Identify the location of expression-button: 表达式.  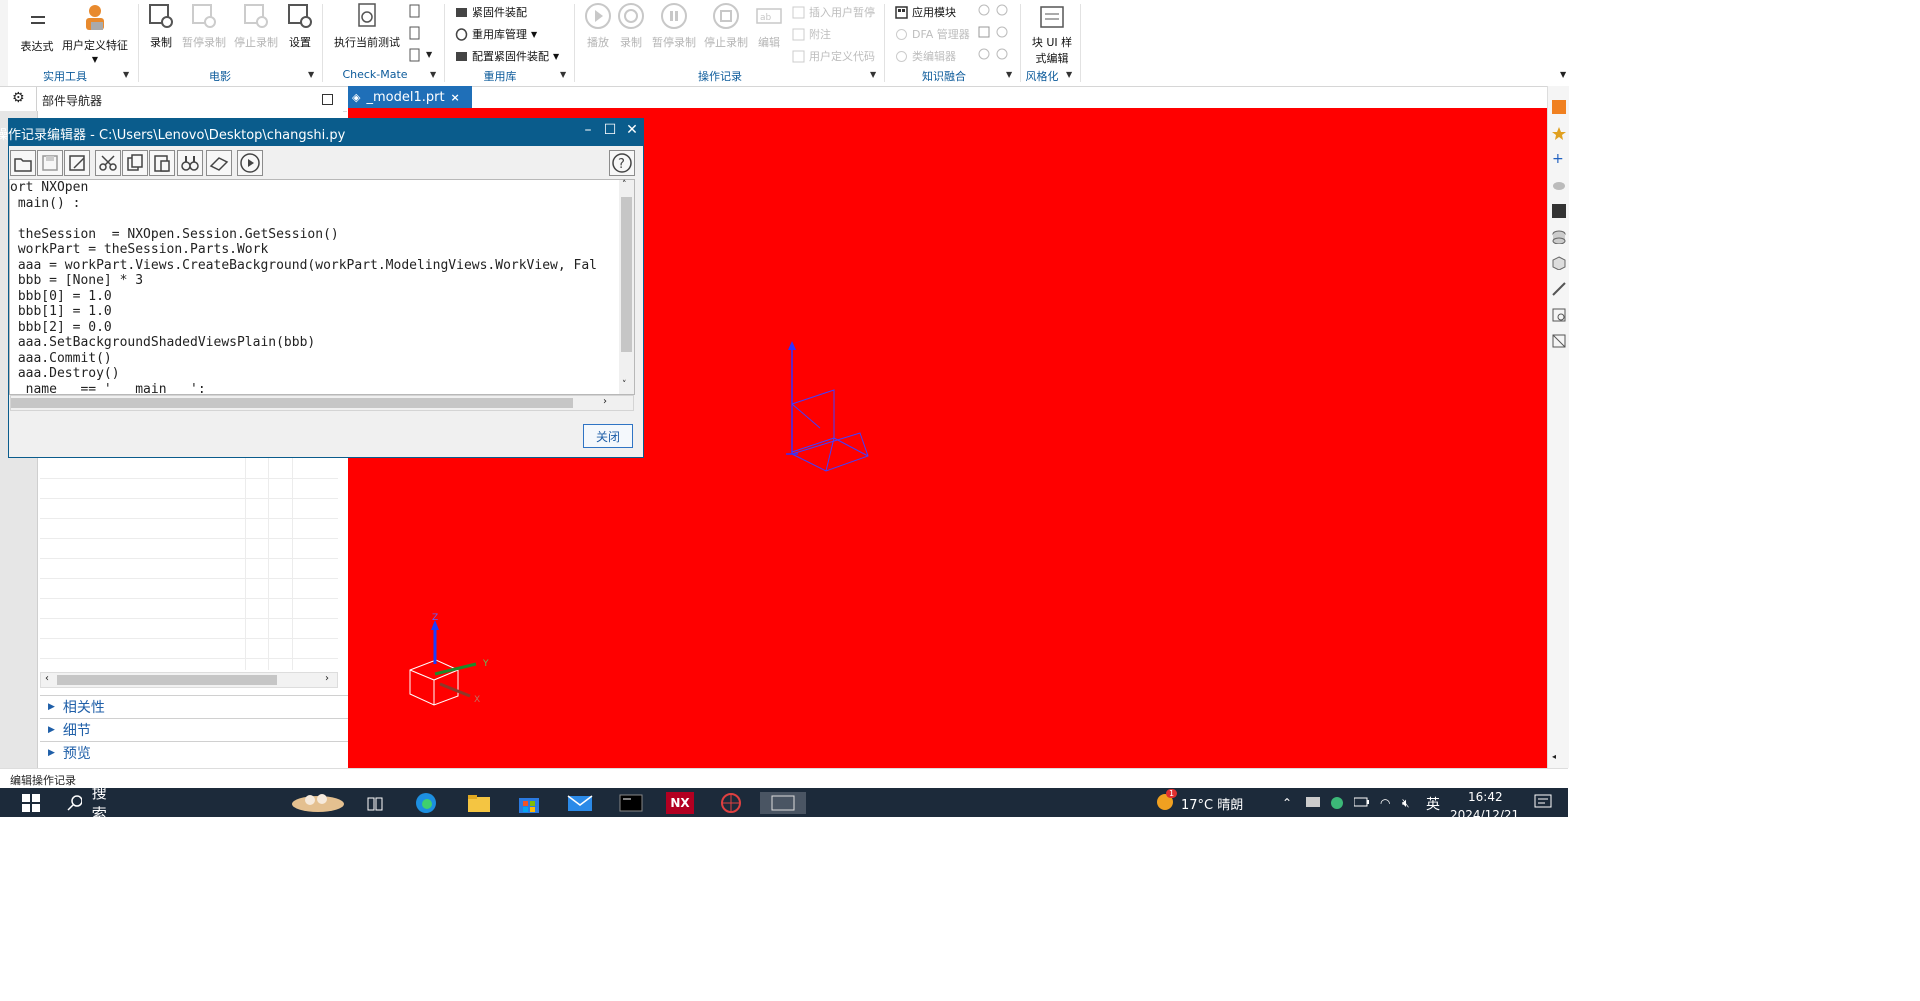
(37, 30).